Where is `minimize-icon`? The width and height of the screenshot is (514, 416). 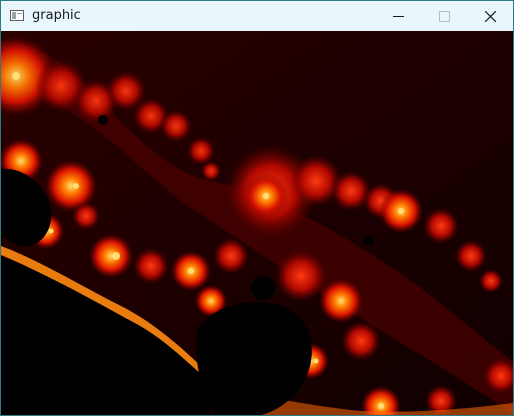
minimize-icon is located at coordinates (398, 16).